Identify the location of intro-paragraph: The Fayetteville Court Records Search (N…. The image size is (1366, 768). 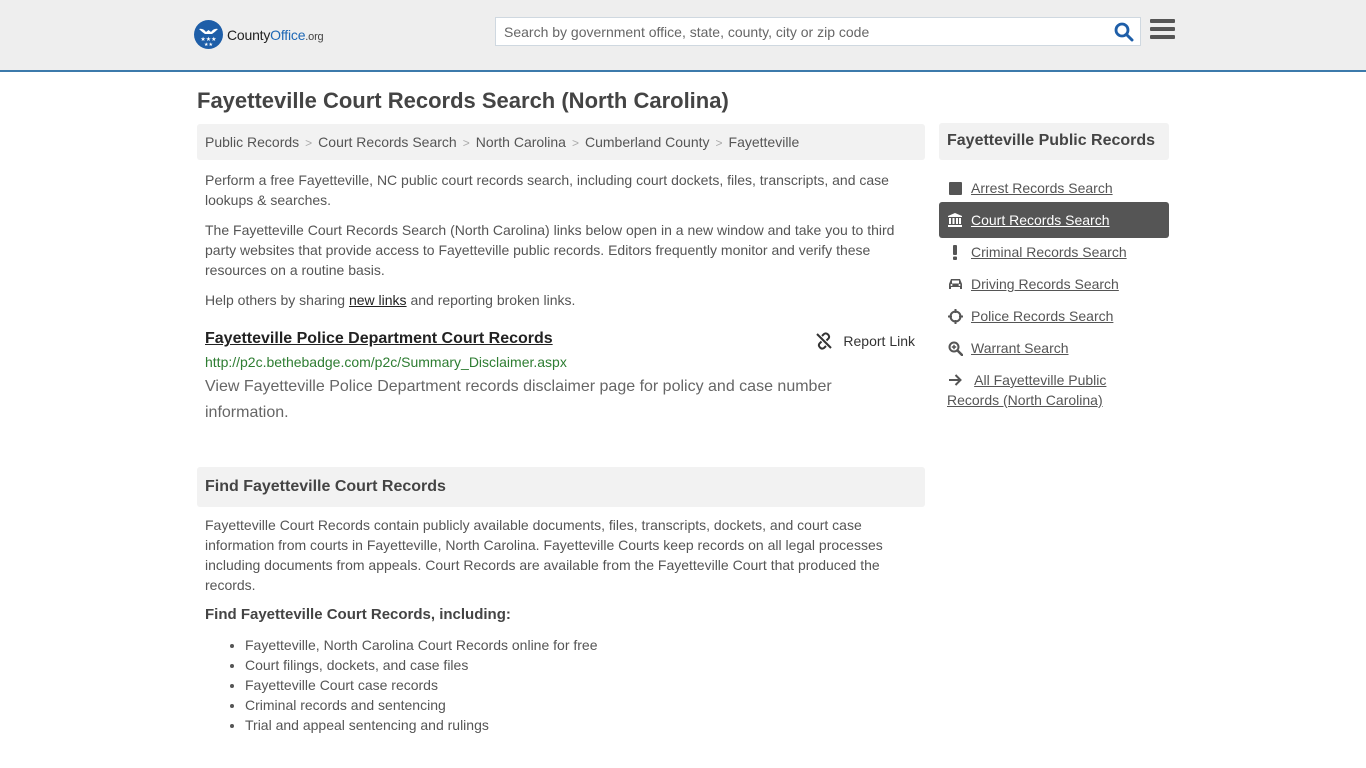
(550, 250).